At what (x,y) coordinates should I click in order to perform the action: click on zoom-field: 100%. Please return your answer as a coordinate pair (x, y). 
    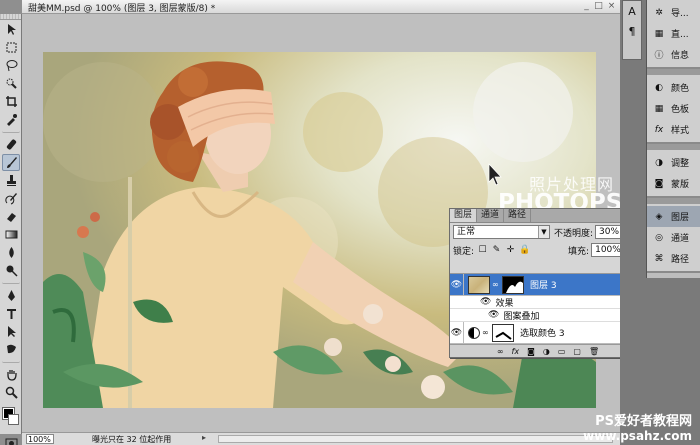
    Looking at the image, I should click on (40, 439).